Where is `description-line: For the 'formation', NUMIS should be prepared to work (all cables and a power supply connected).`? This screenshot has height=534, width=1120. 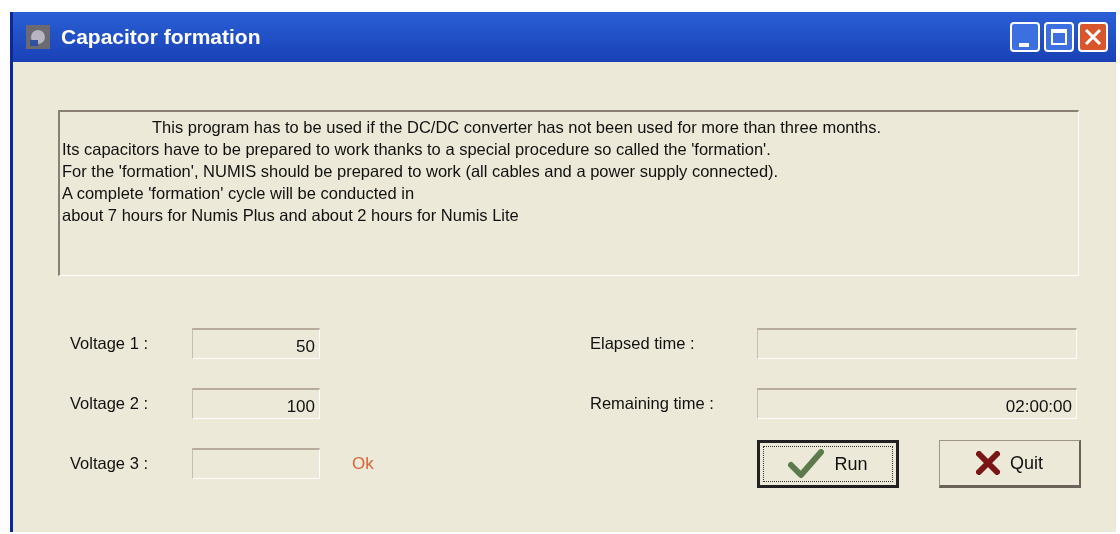 description-line: For the 'formation', NUMIS should be prepared to work (all cables and a power supply connected). is located at coordinates (421, 171).